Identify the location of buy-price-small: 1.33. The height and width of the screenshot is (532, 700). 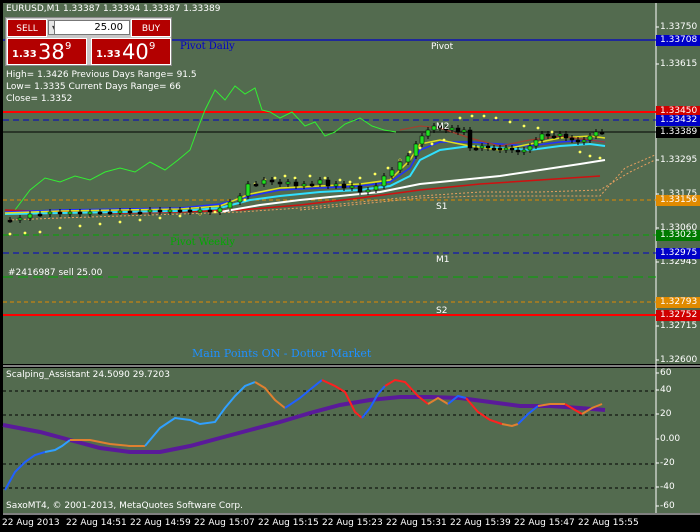
(108, 54).